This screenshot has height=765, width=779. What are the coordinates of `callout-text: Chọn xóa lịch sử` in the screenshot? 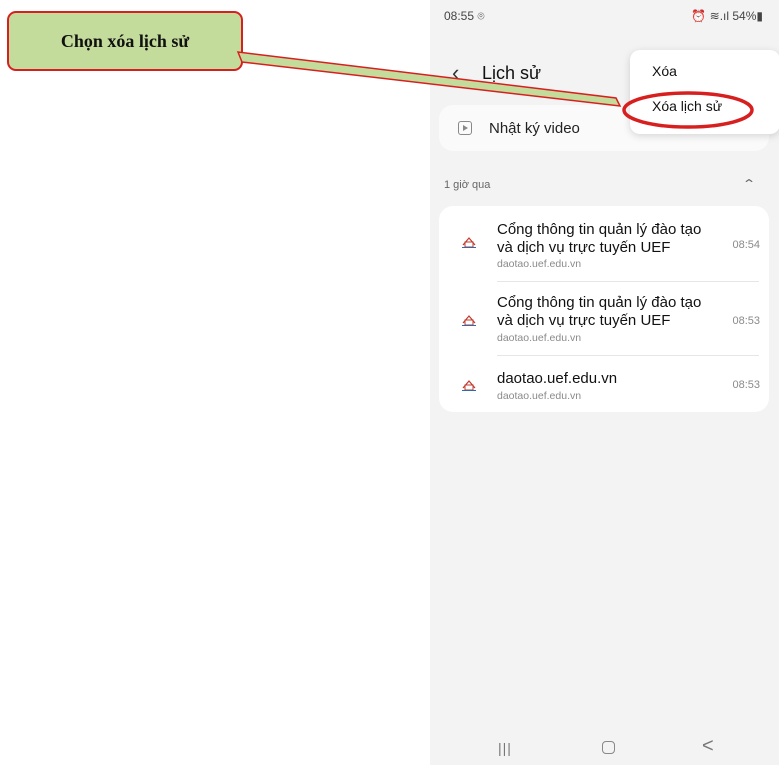 It's located at (125, 40).